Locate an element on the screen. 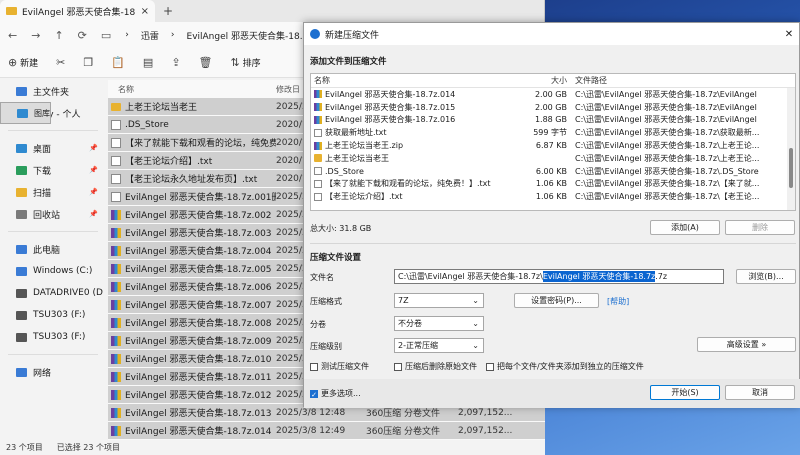 This screenshot has width=800, height=455. file-name-cell: EvilAngel 邪恶天使合集-18.7z.010 is located at coordinates (192, 358).